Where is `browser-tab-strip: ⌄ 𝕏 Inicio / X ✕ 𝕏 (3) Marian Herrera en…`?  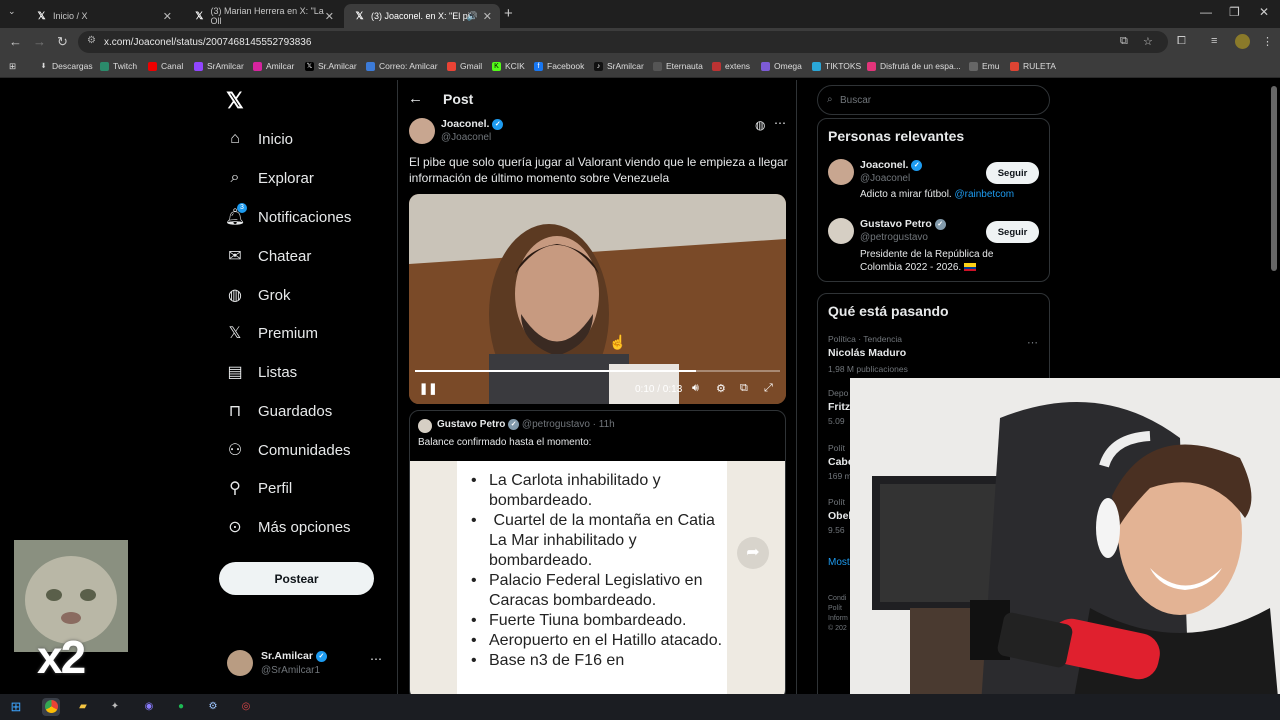 browser-tab-strip: ⌄ 𝕏 Inicio / X ✕ 𝕏 (3) Marian Herrera en… is located at coordinates (640, 14).